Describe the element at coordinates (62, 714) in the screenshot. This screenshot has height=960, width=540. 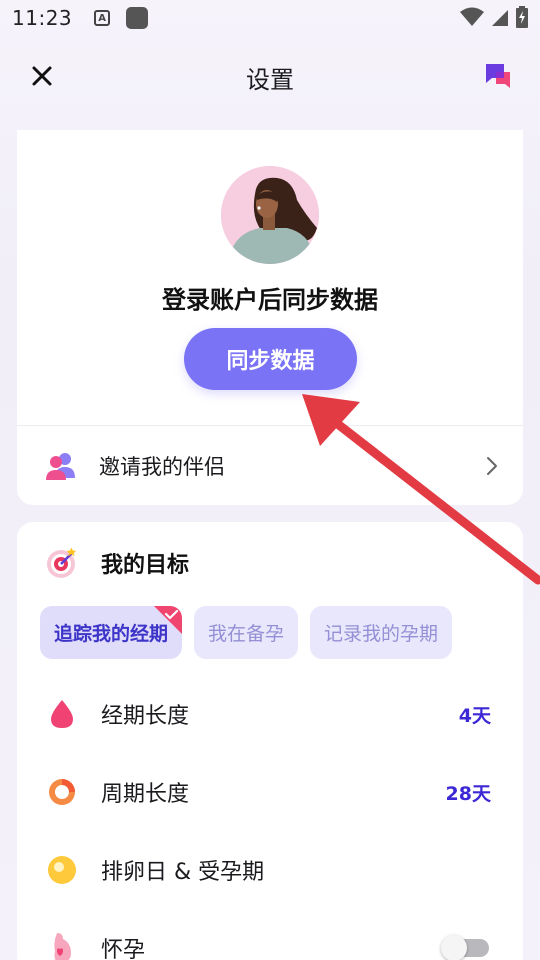
I see `drop-icon` at that location.